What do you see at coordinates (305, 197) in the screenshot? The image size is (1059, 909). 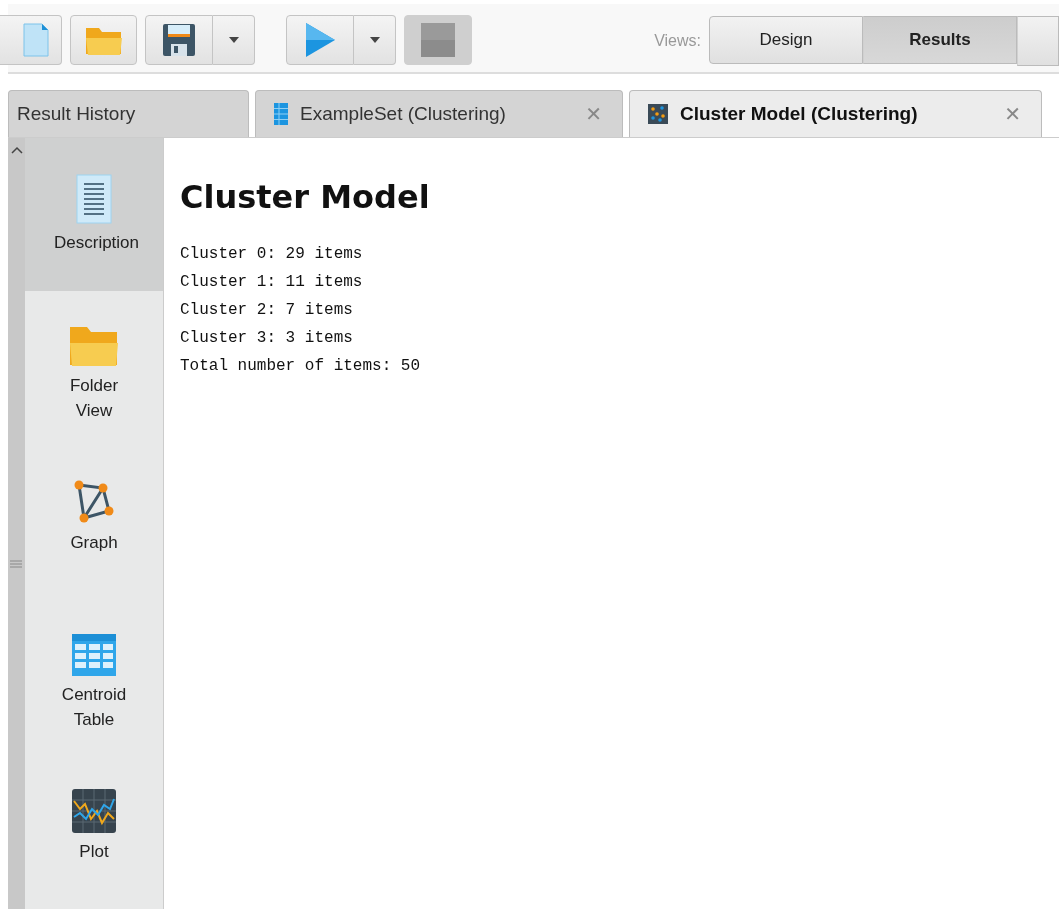 I see `page-title: Cluster Model` at bounding box center [305, 197].